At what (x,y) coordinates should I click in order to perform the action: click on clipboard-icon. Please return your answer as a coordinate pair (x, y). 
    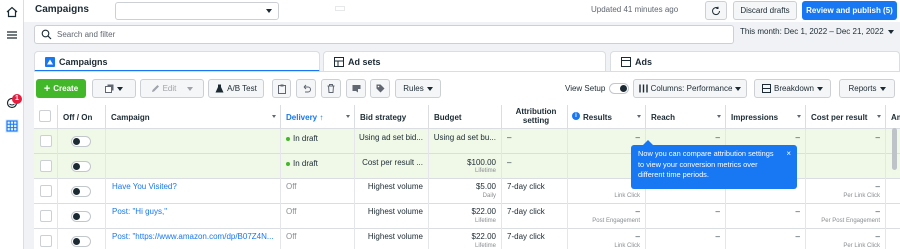
    Looking at the image, I should click on (281, 89).